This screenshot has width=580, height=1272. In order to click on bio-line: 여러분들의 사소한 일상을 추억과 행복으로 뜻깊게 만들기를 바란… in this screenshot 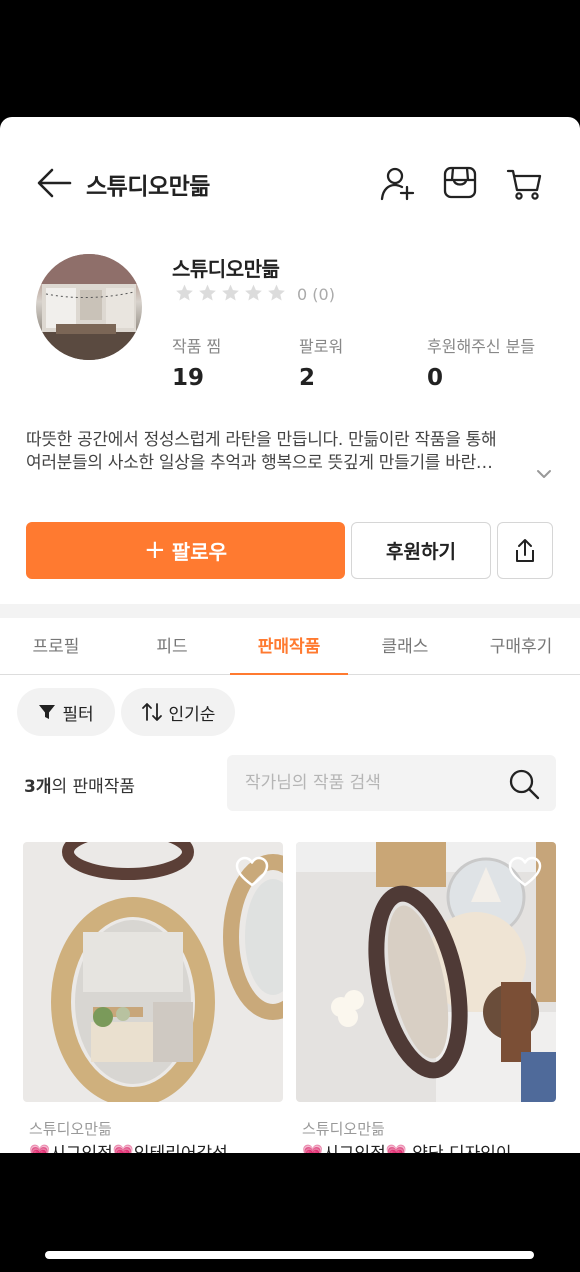, I will do `click(259, 463)`.